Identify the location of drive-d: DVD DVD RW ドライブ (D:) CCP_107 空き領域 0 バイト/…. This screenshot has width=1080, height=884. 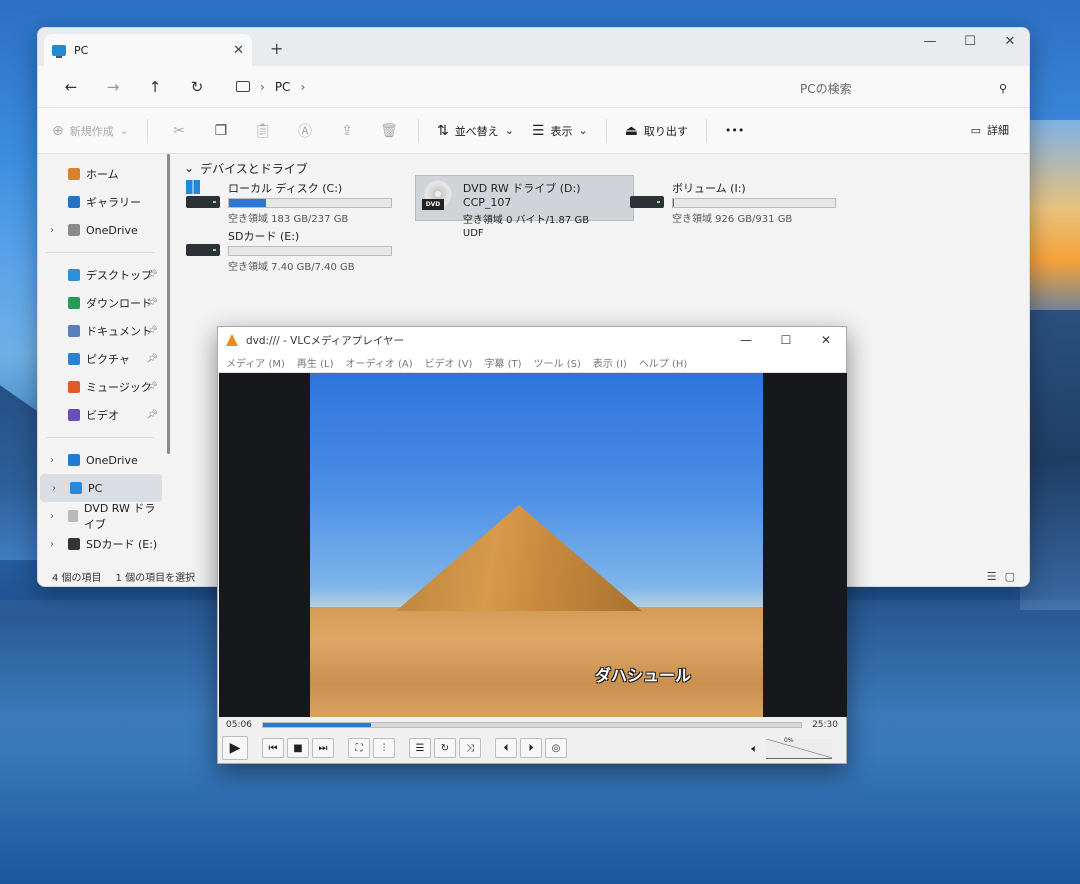
(524, 207).